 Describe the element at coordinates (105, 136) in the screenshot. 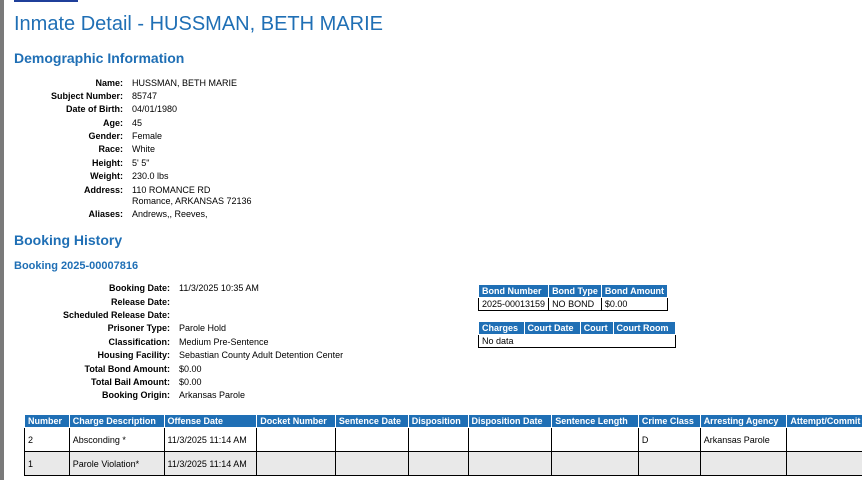

I see `field-label: Gender:` at that location.